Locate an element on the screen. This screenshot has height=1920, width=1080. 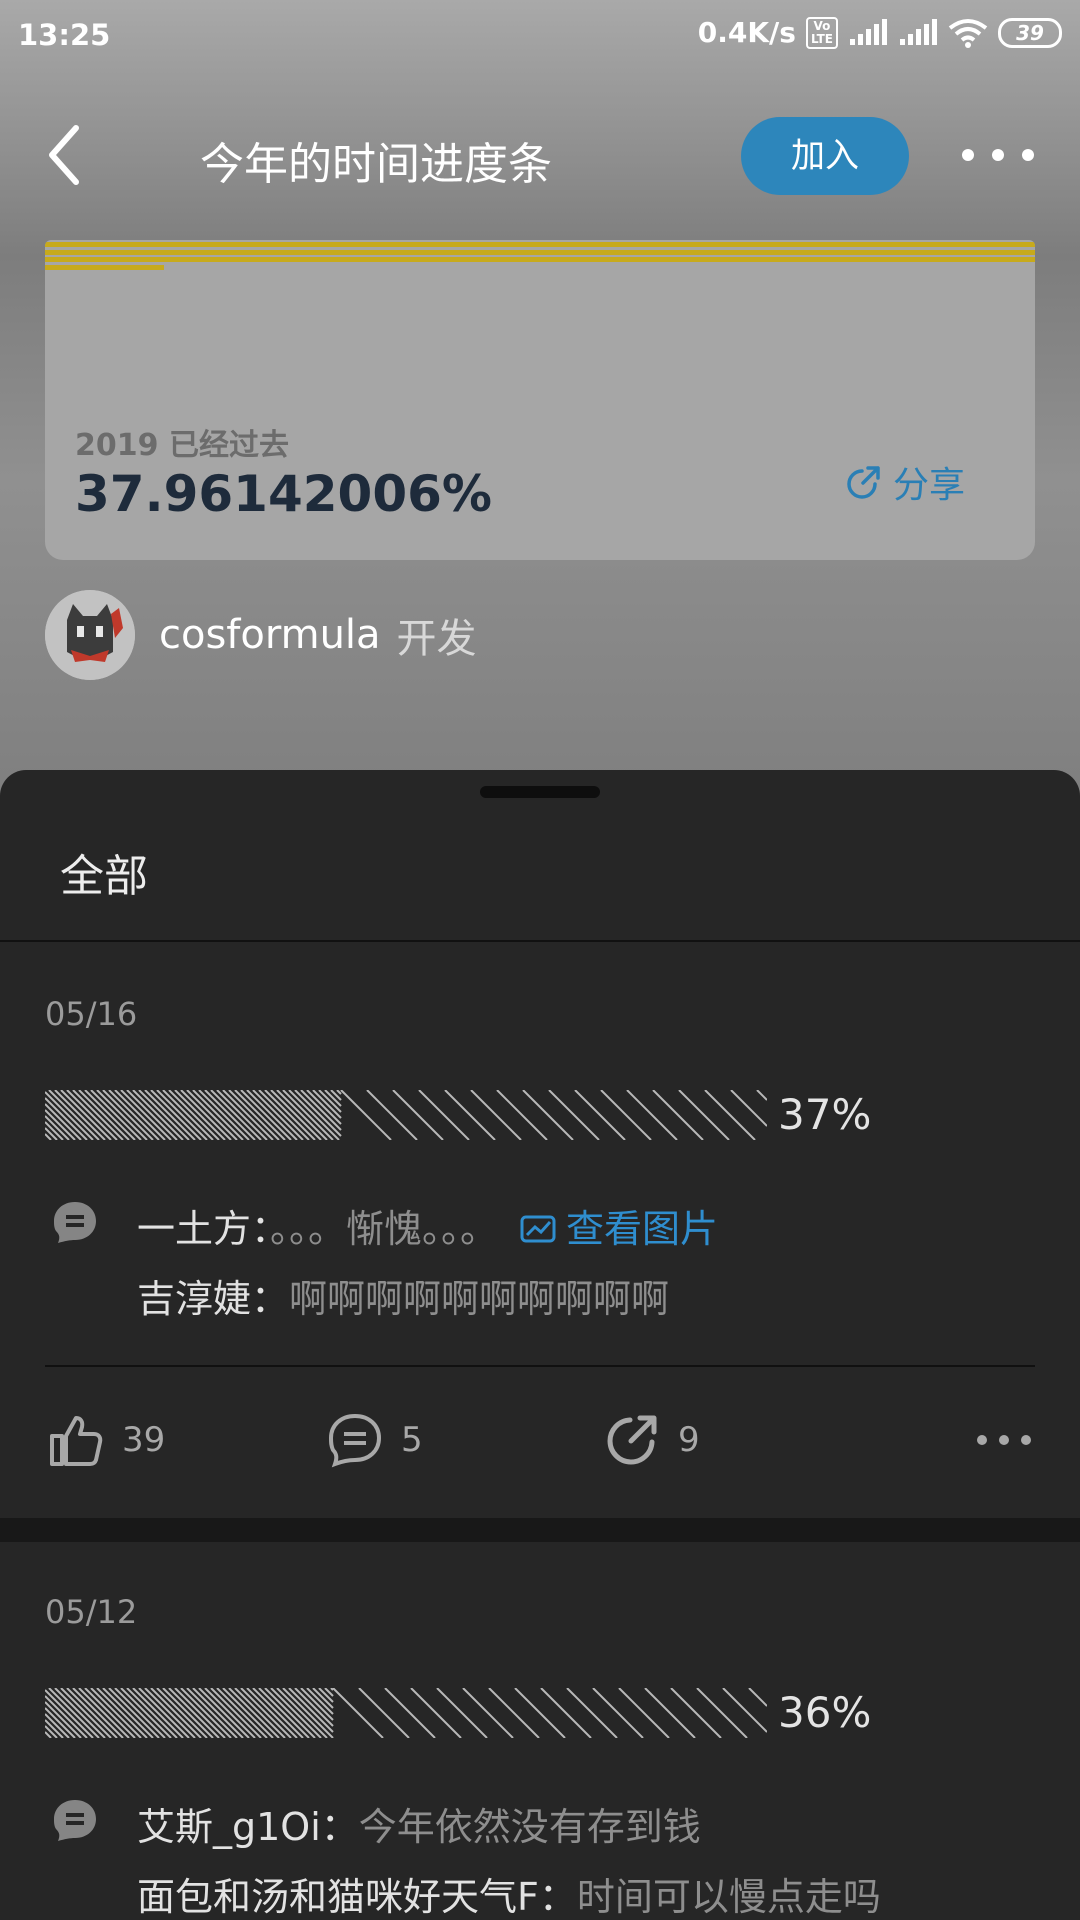
card-progress-line is located at coordinates (104, 267).